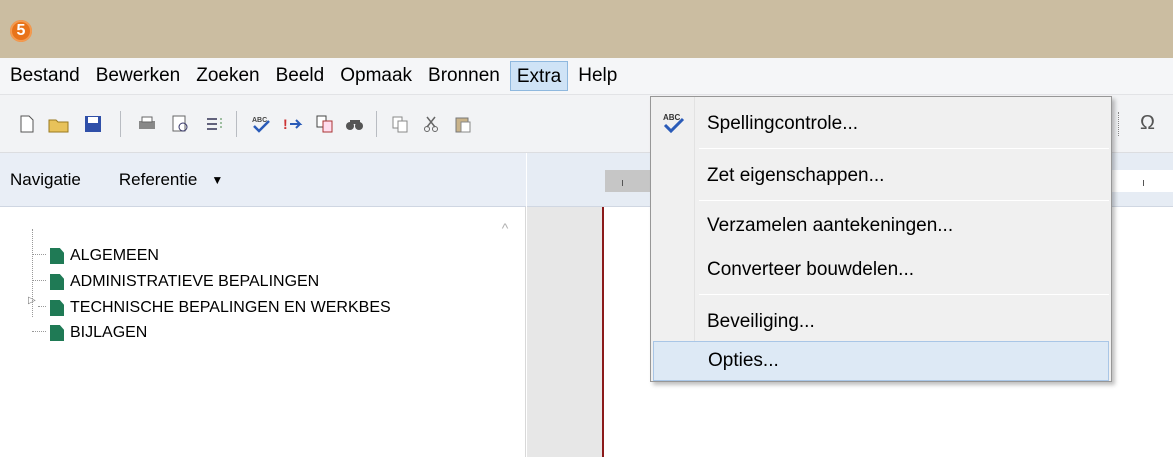  Describe the element at coordinates (276, 333) in the screenshot. I see `tree-item: BIJLAGEN` at that location.